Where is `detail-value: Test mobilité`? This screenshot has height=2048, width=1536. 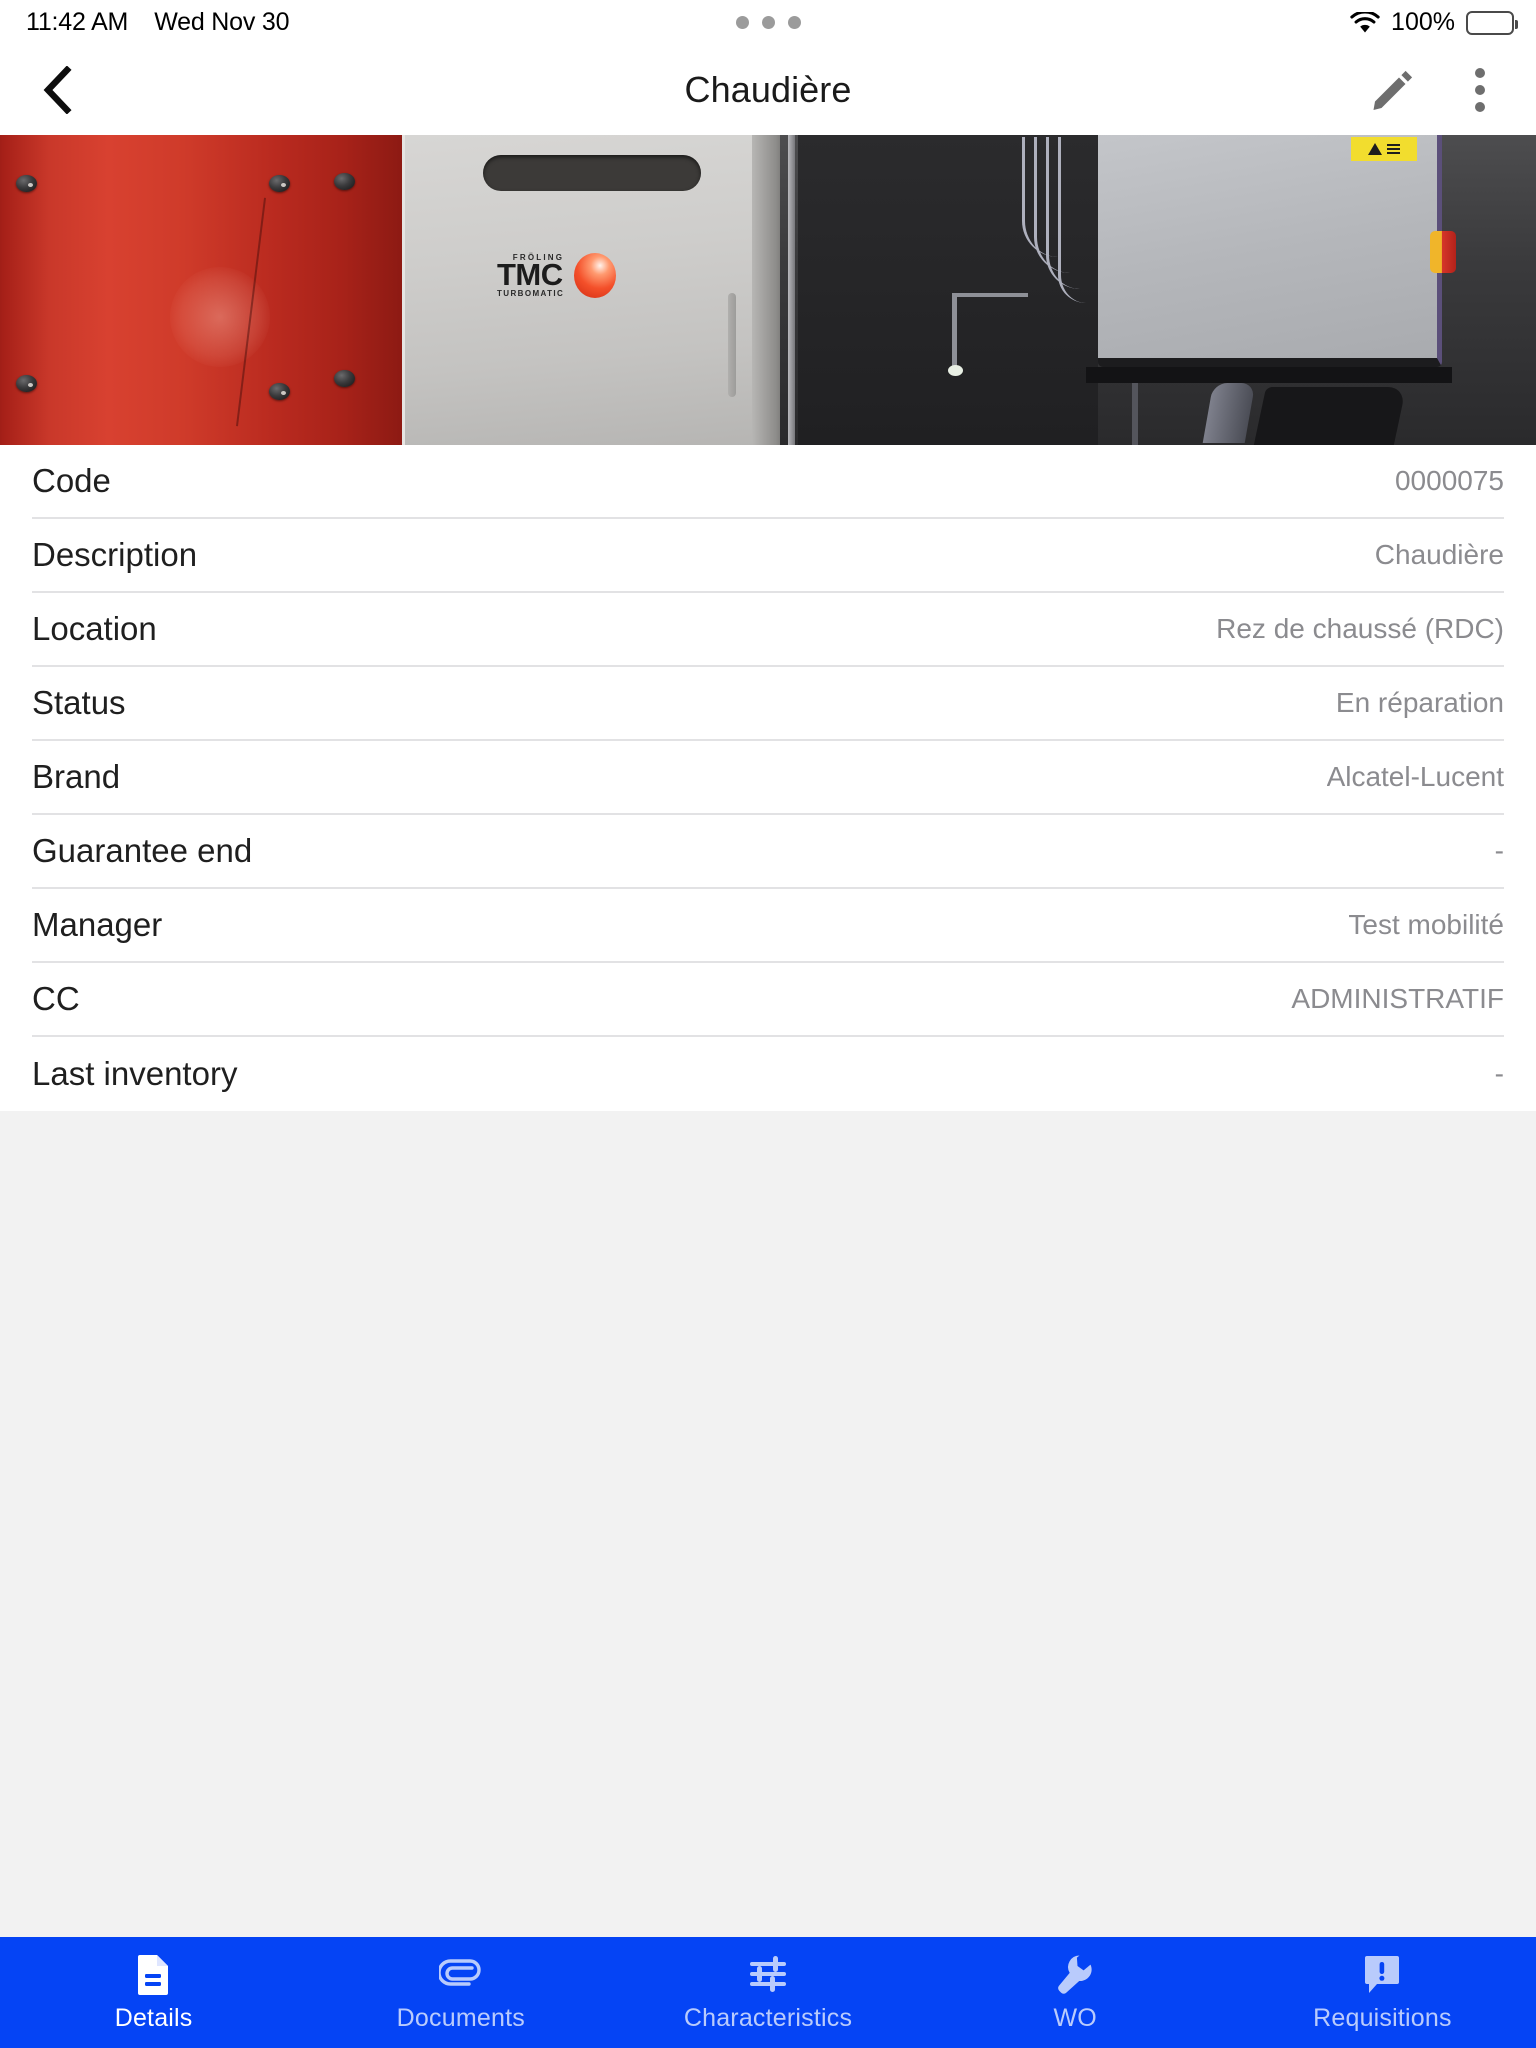
detail-value: Test mobilité is located at coordinates (1426, 924).